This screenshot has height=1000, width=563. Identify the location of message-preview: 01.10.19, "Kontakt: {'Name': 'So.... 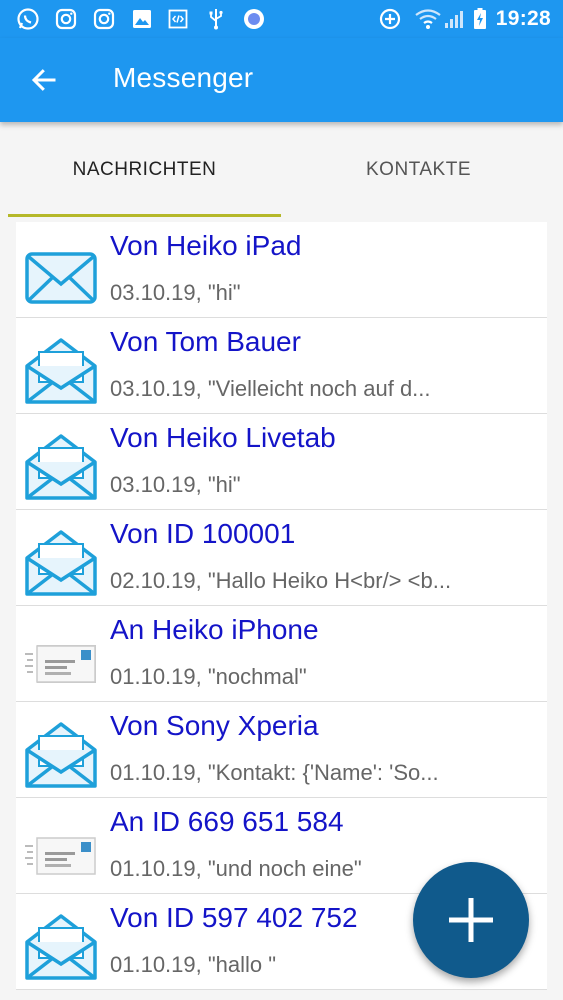
(274, 772).